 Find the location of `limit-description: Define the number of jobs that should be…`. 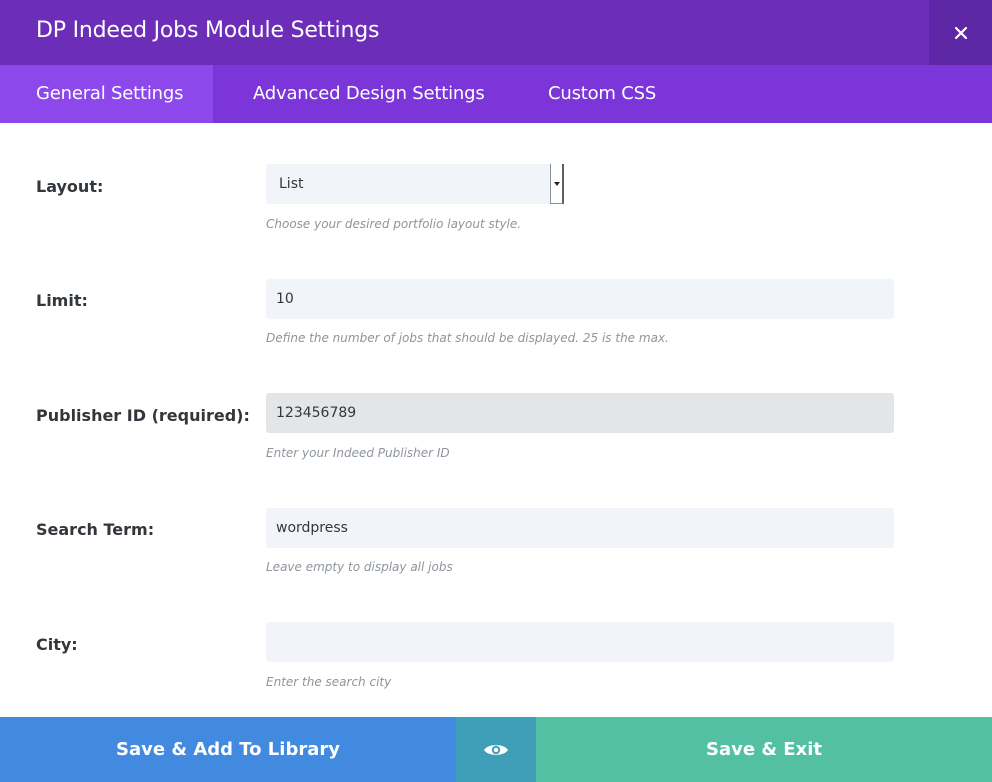

limit-description: Define the number of jobs that should be… is located at coordinates (467, 338).